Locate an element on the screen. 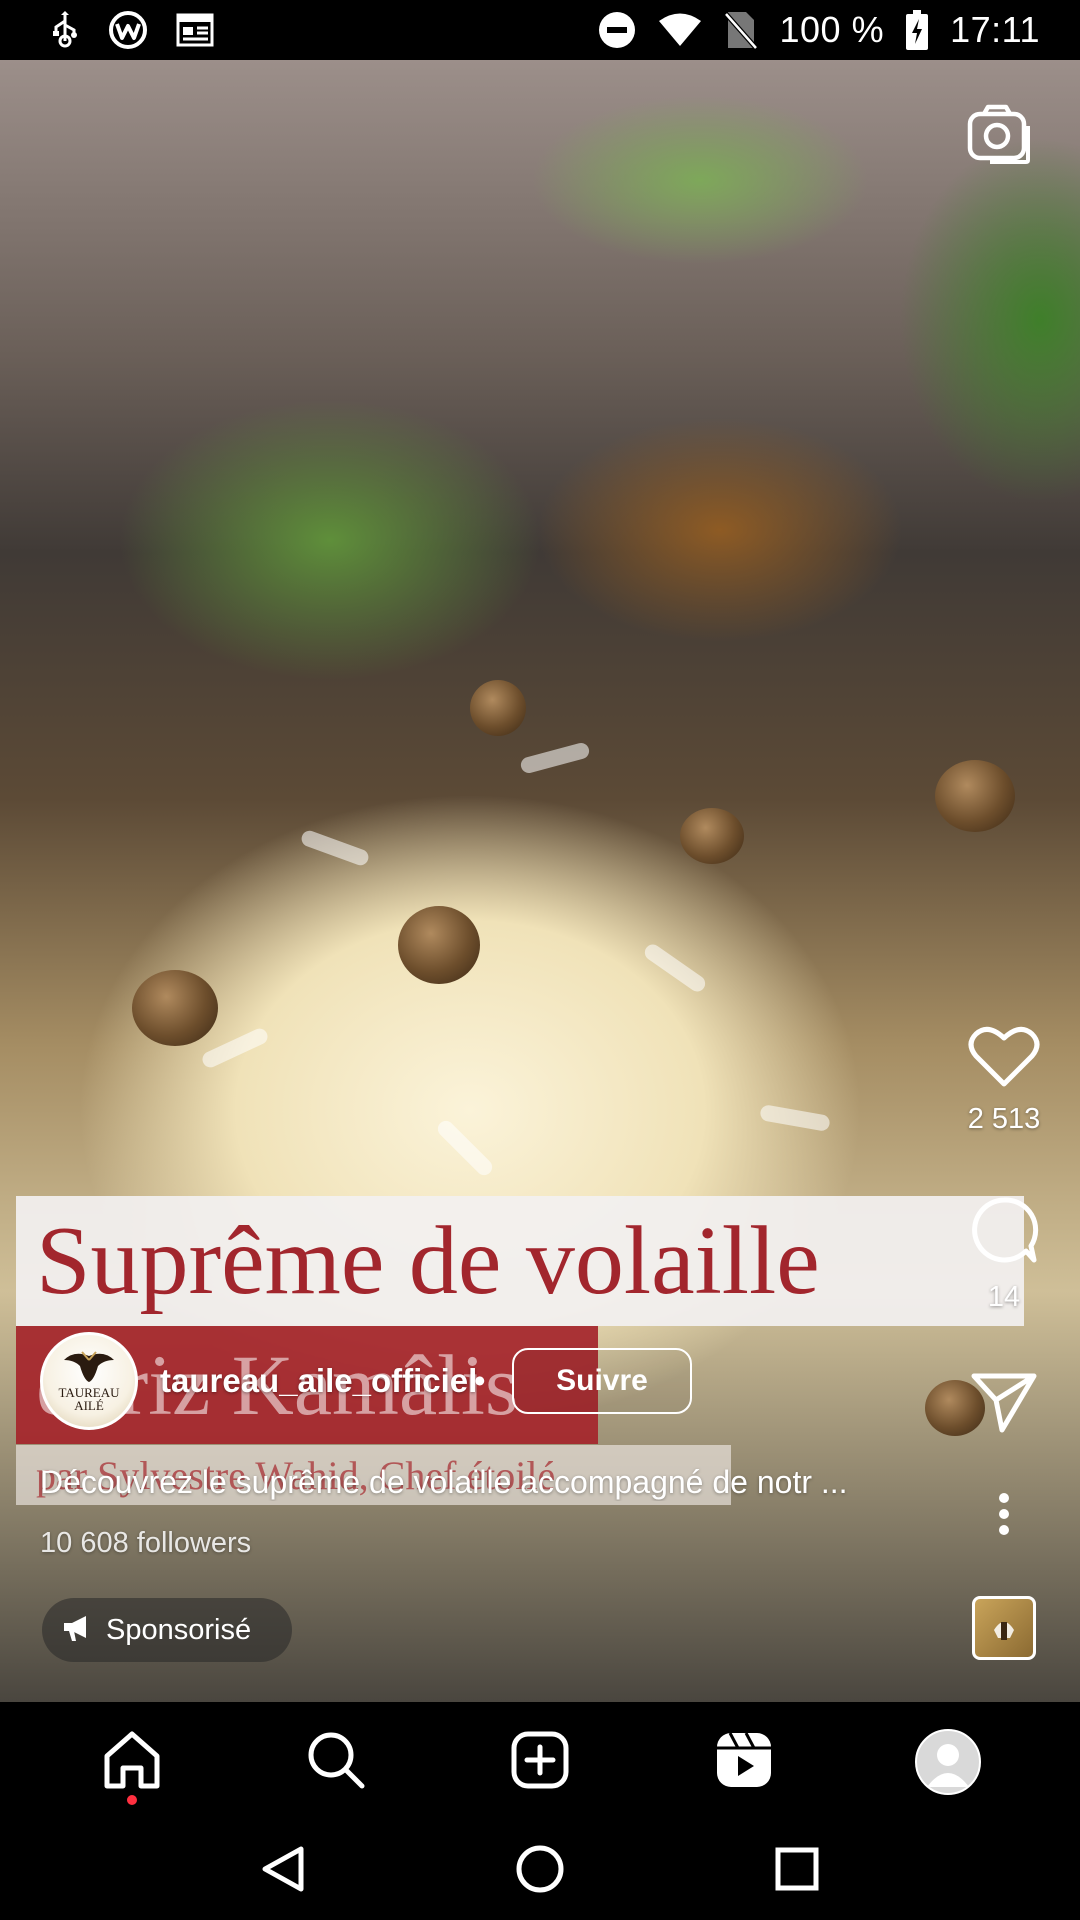 Image resolution: width=1080 pixels, height=1920 pixels. profile-avatar is located at coordinates (948, 1762).